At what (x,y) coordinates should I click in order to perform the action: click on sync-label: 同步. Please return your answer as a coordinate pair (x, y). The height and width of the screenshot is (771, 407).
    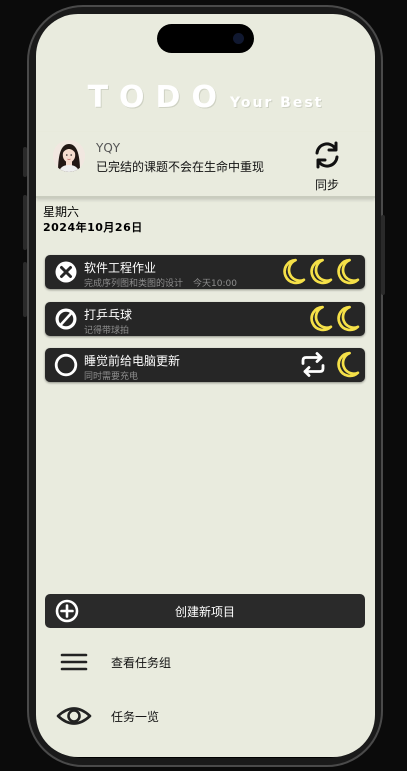
    Looking at the image, I should click on (326, 185).